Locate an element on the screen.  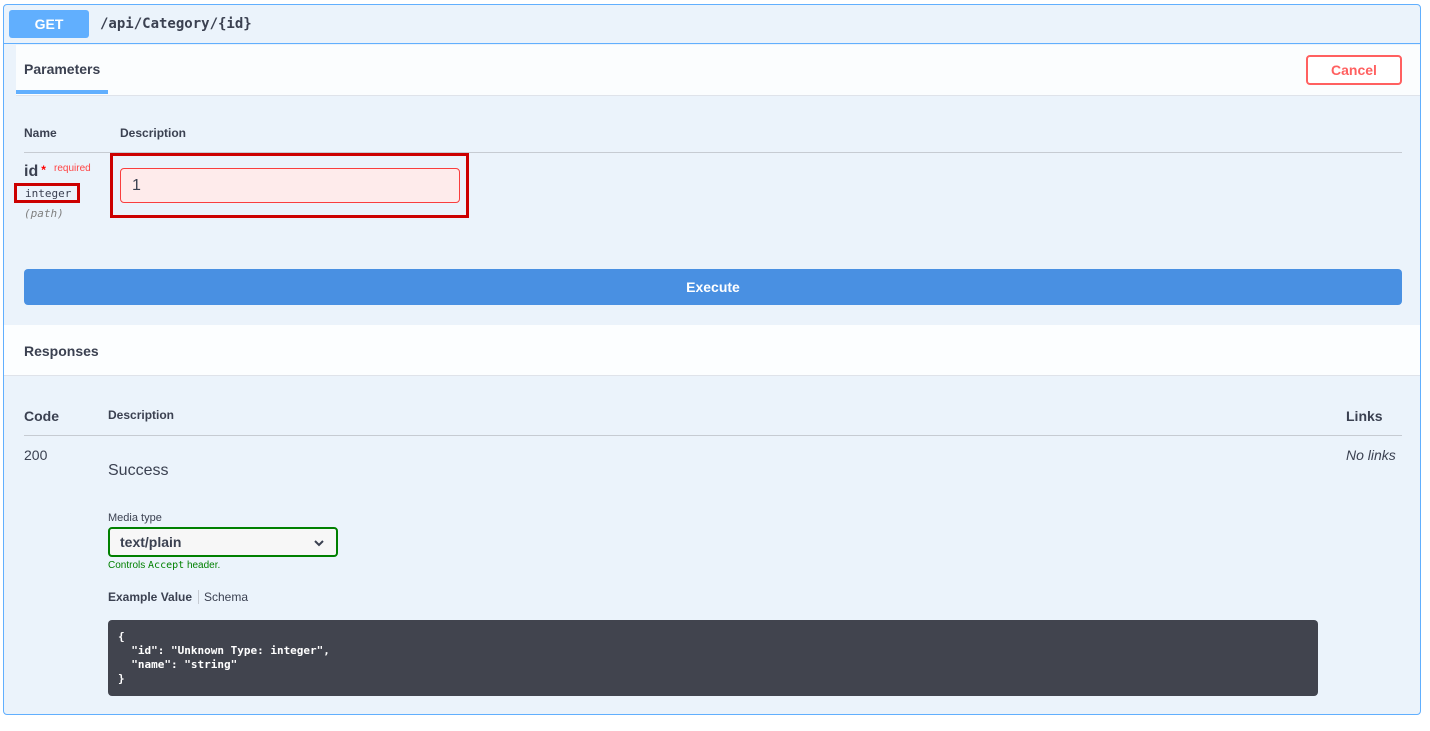
response-links: No links is located at coordinates (1371, 455).